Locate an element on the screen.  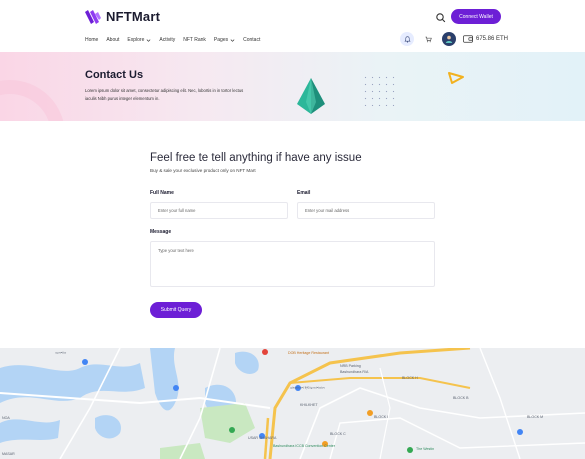
cart-icon is located at coordinates (428, 39).